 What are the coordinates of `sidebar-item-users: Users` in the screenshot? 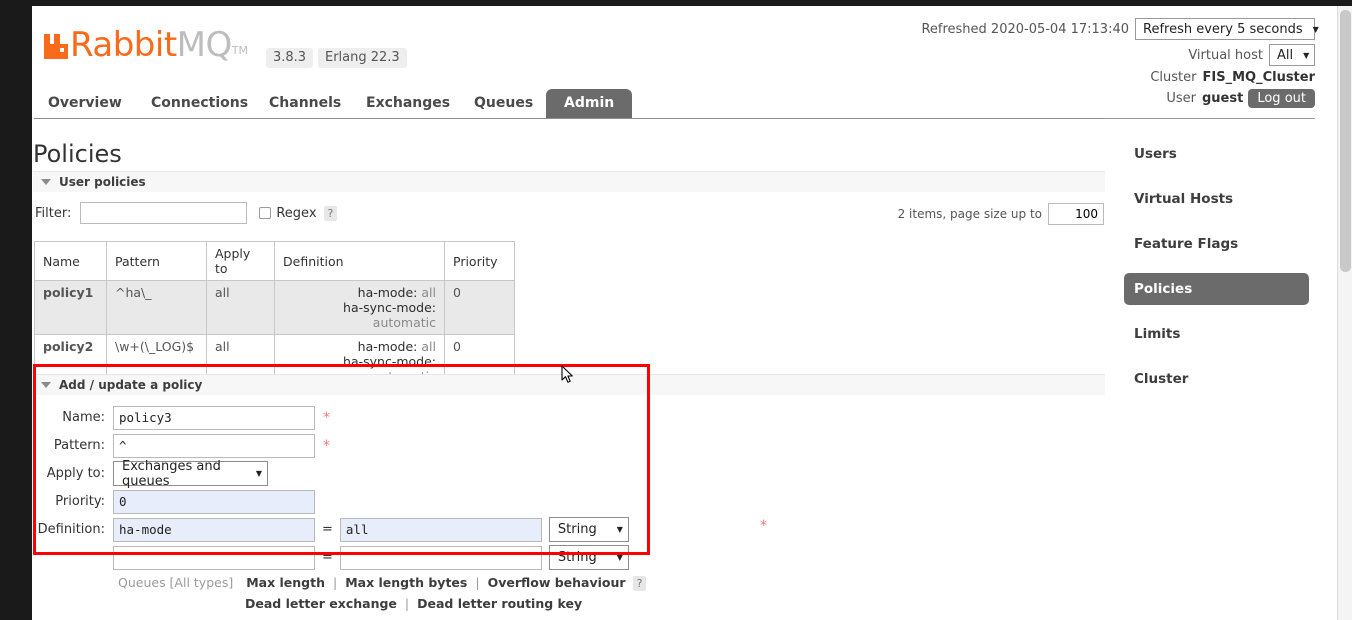 It's located at (1216, 154).